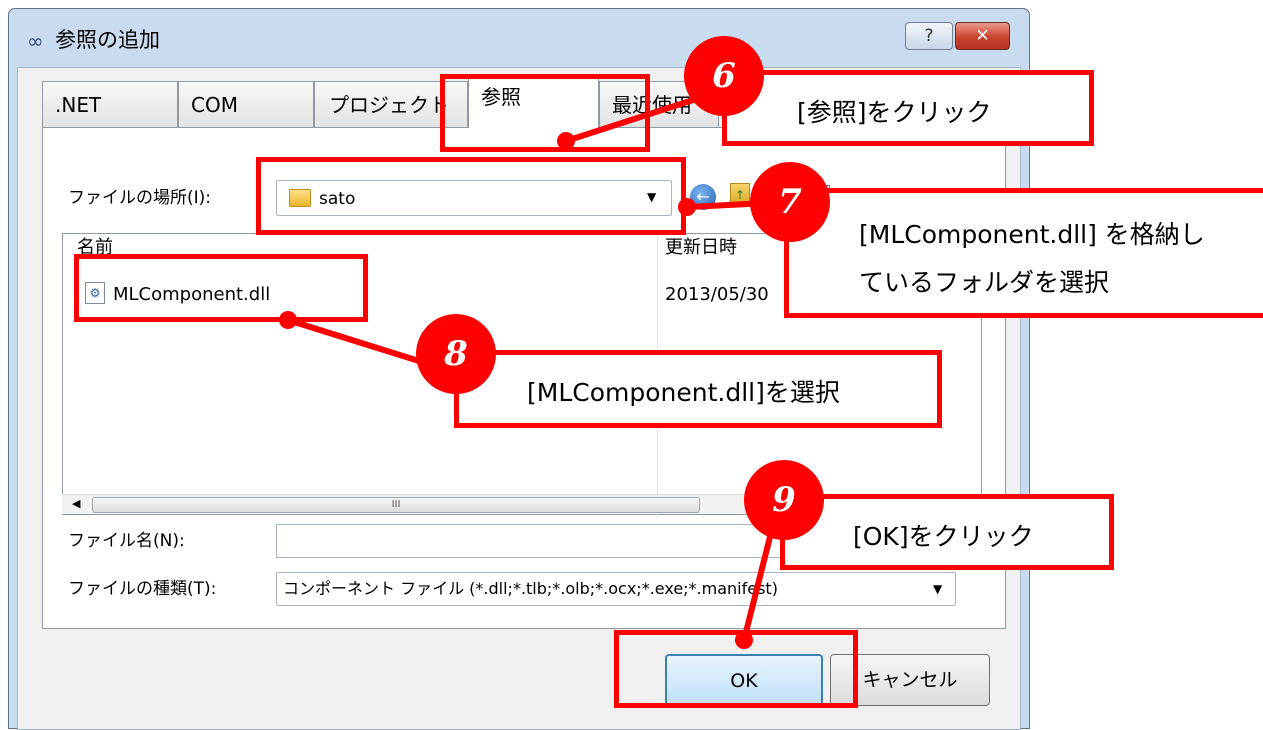  What do you see at coordinates (456, 354) in the screenshot?
I see `step-badge-8: 8` at bounding box center [456, 354].